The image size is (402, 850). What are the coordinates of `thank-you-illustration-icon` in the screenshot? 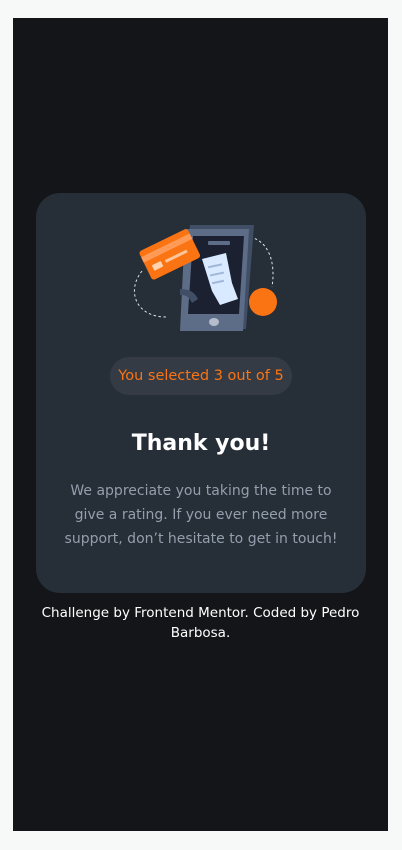 It's located at (205, 278).